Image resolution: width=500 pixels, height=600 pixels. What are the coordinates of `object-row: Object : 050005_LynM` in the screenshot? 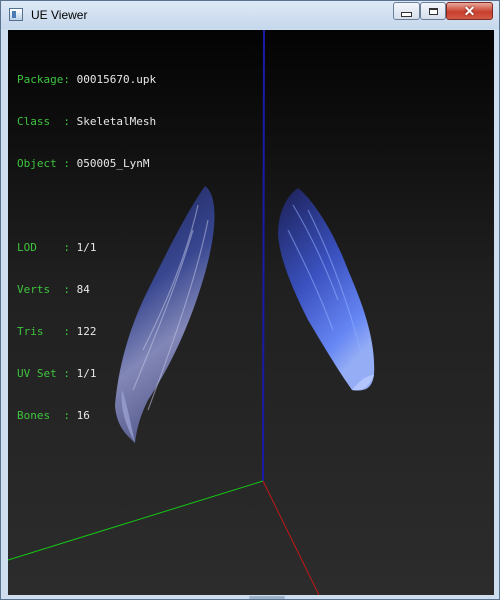 It's located at (86, 164).